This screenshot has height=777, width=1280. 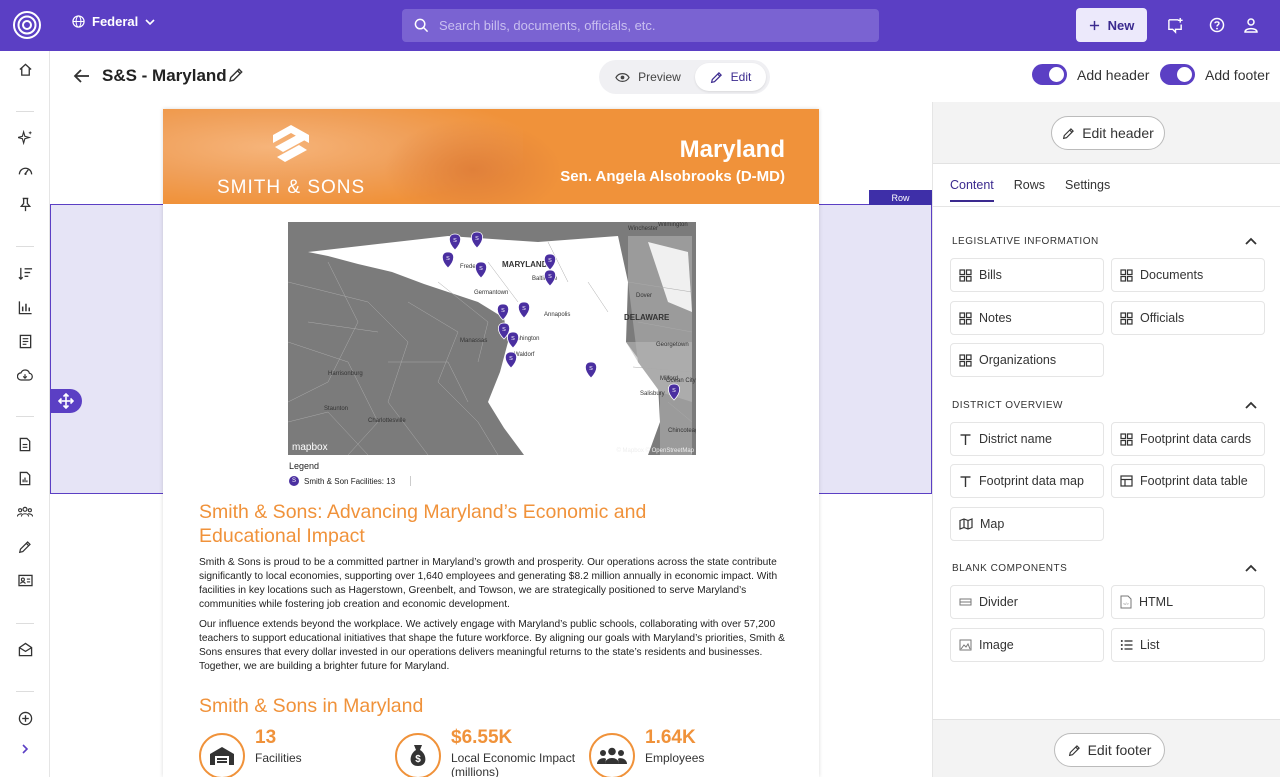 I want to click on component-map: Map, so click(x=1027, y=524).